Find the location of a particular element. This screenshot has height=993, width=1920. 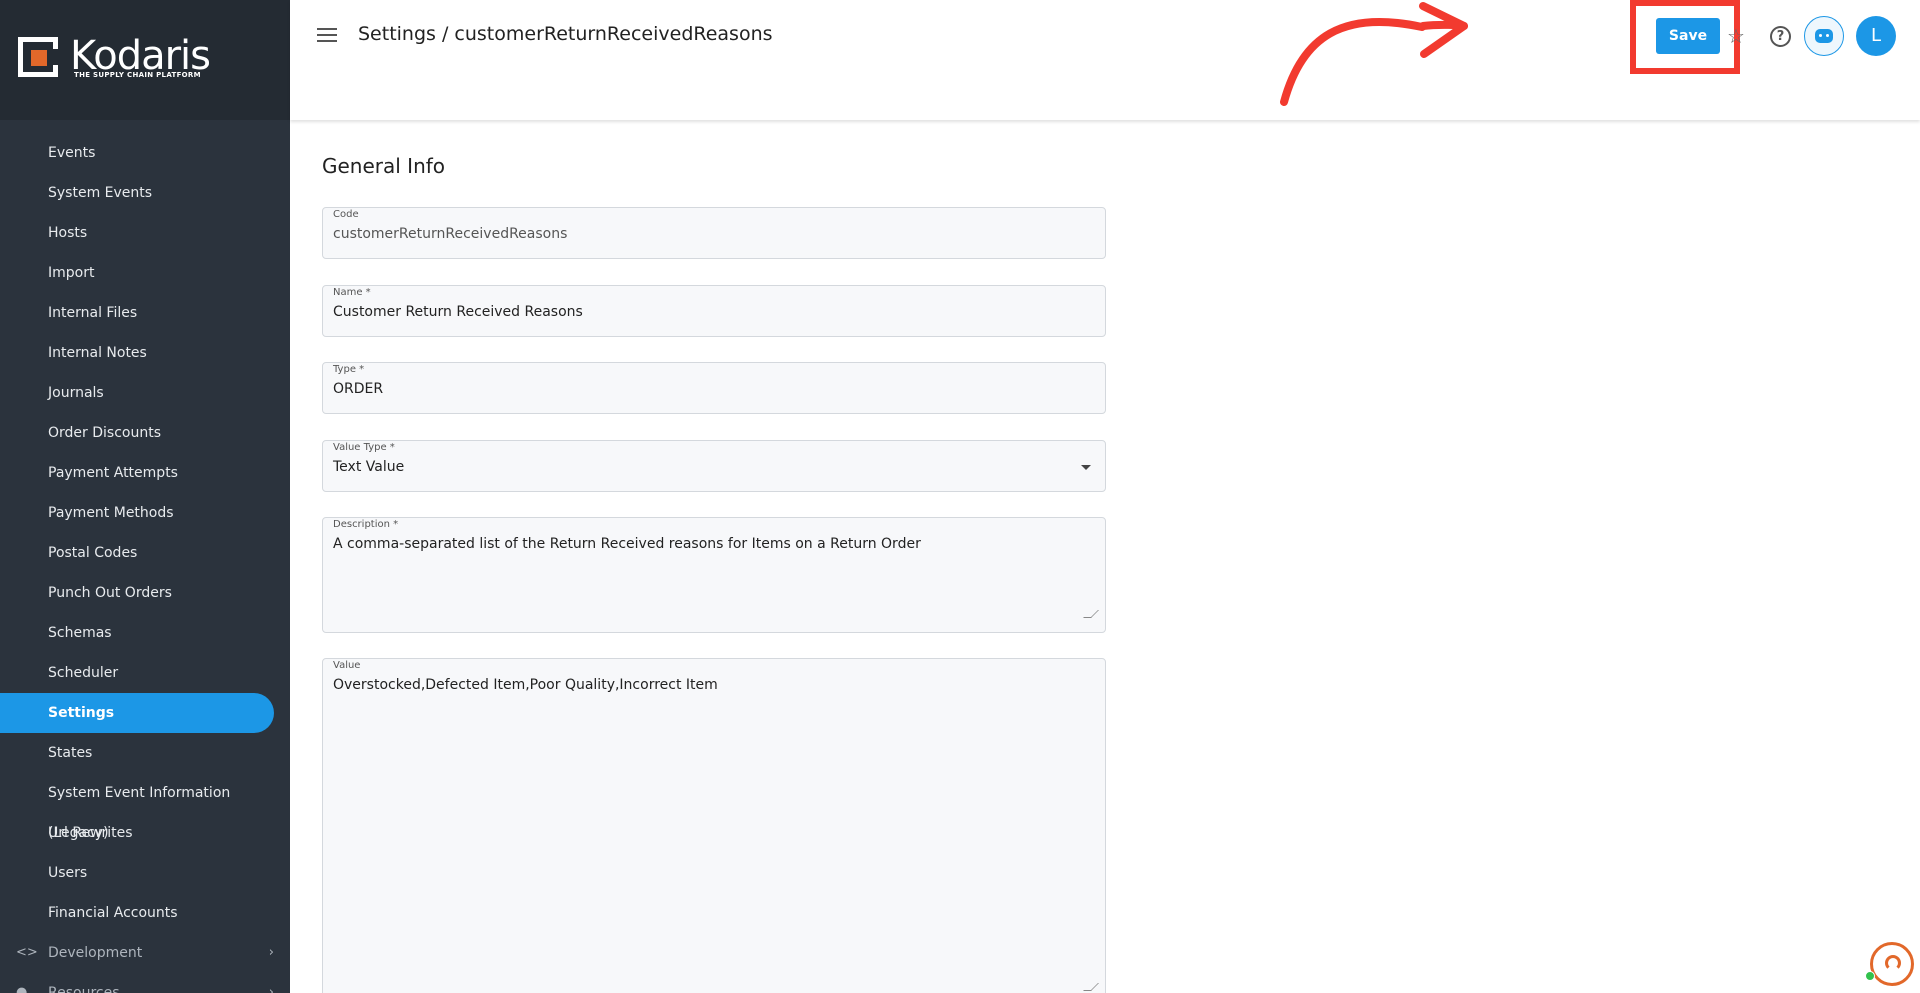

sidebar-item-system-events: System Events is located at coordinates (137, 193).